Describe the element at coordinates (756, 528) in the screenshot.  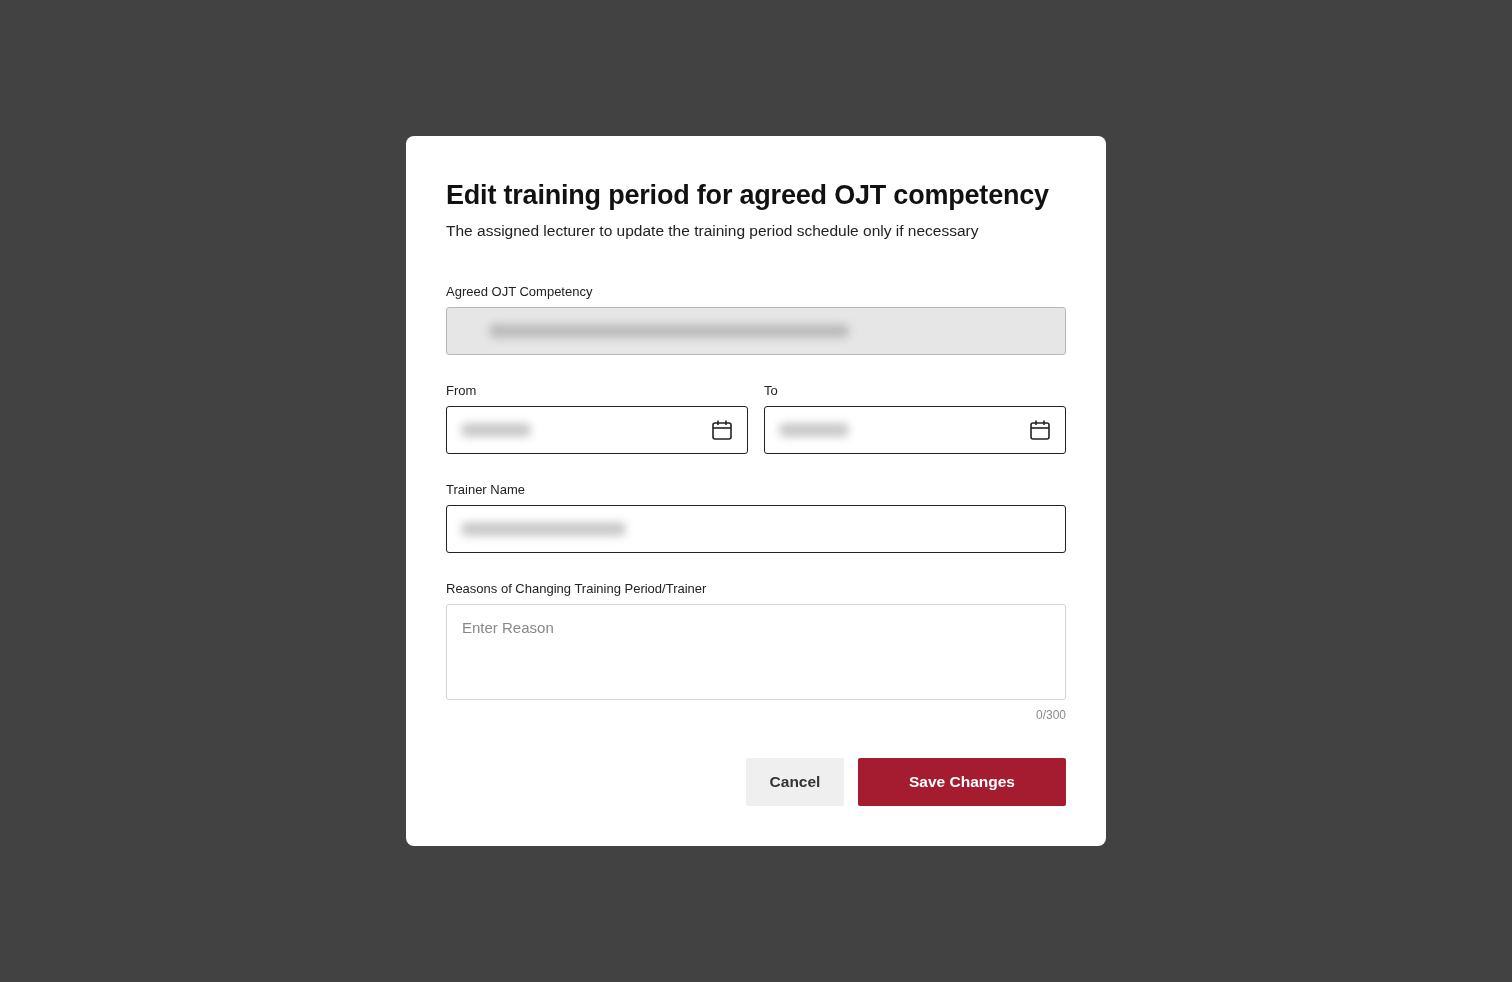
I see `input-field` at that location.